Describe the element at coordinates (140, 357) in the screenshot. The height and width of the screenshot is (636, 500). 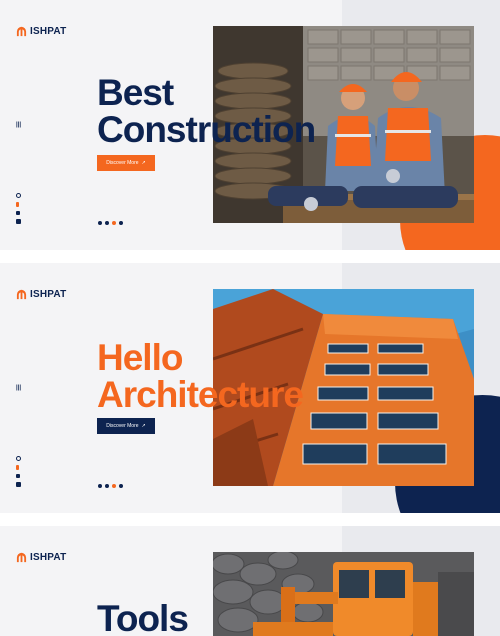
I see `headline-line-1: Hello` at that location.